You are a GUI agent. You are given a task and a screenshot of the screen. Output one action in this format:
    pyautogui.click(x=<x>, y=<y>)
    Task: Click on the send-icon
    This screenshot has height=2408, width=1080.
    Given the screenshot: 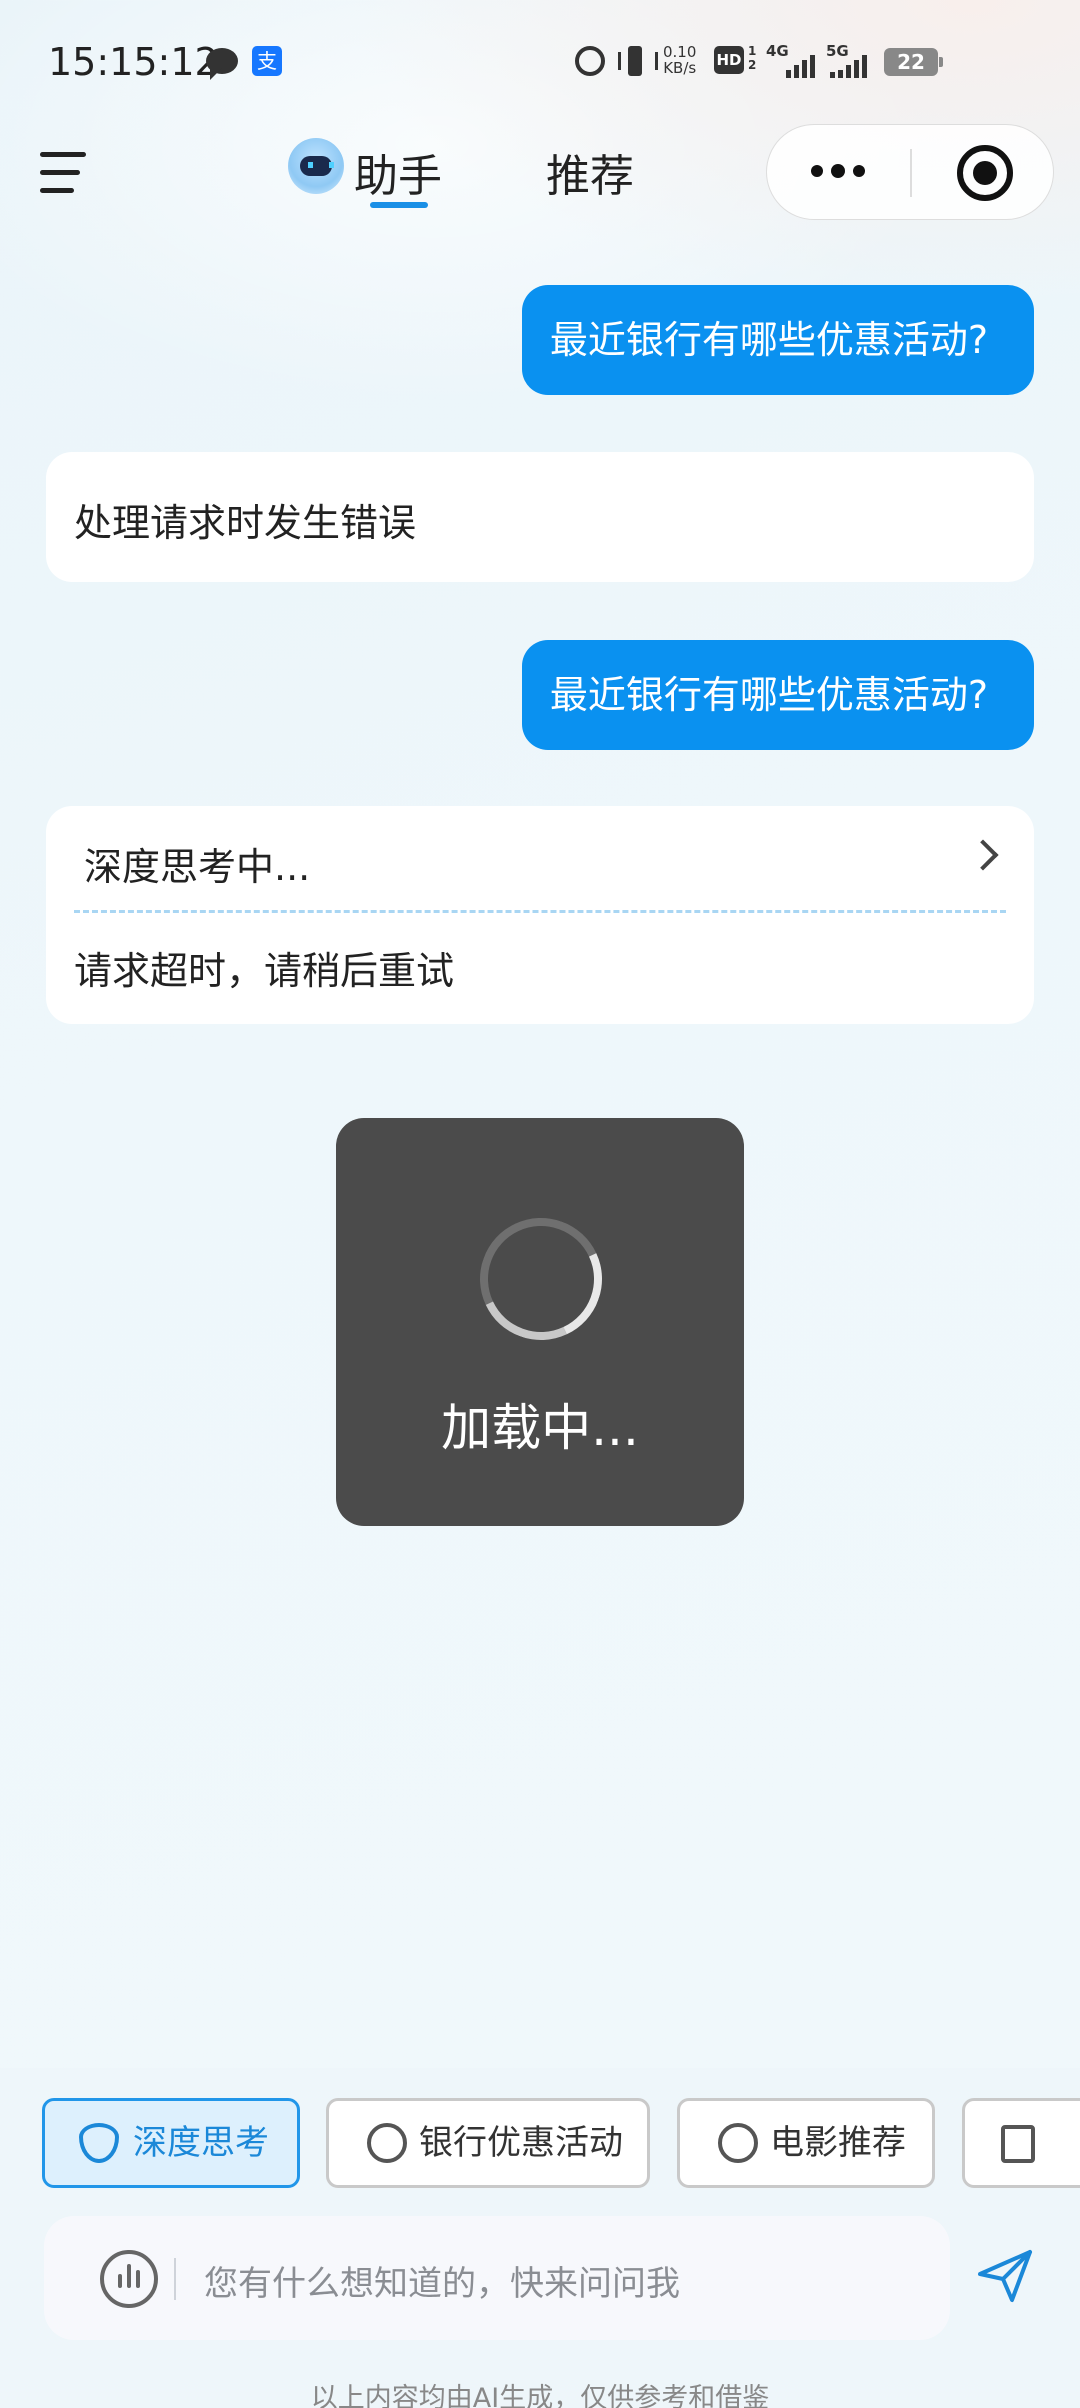 What is the action you would take?
    pyautogui.click(x=1005, y=2275)
    